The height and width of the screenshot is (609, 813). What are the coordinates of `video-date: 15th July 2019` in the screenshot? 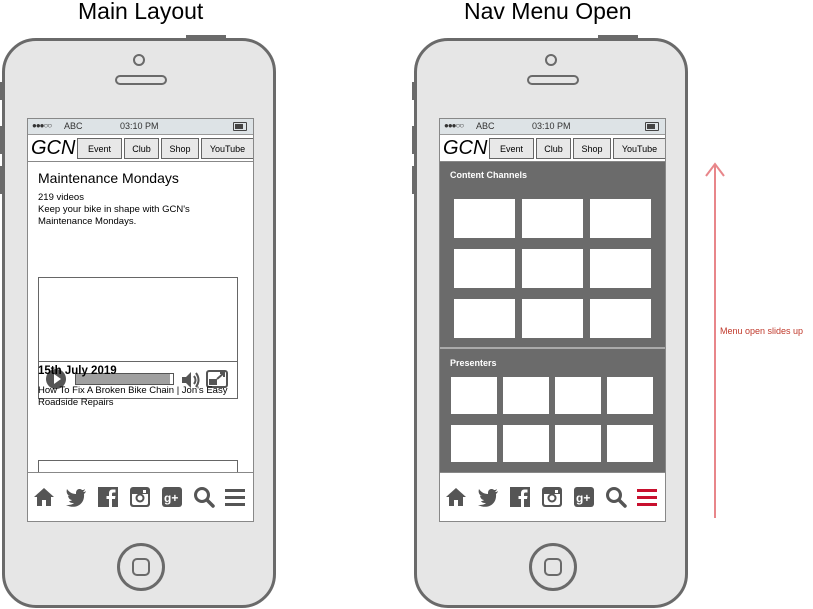 It's located at (77, 371).